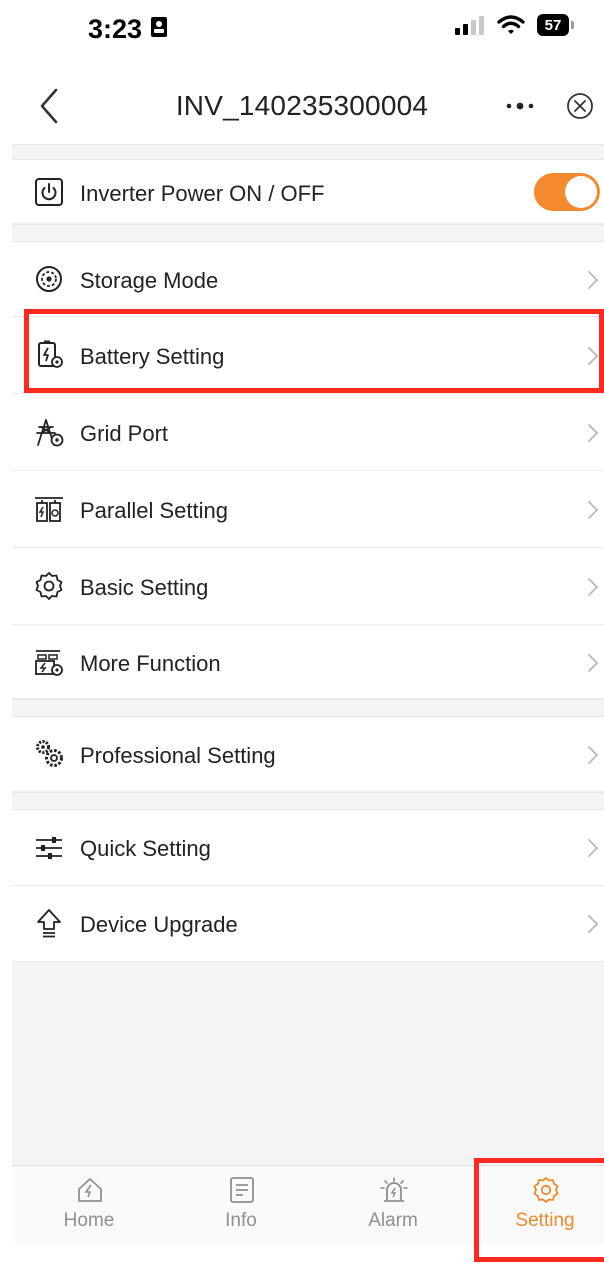 Image resolution: width=604 pixels, height=1263 pixels. I want to click on menu-item-label: Storage Mode, so click(149, 280).